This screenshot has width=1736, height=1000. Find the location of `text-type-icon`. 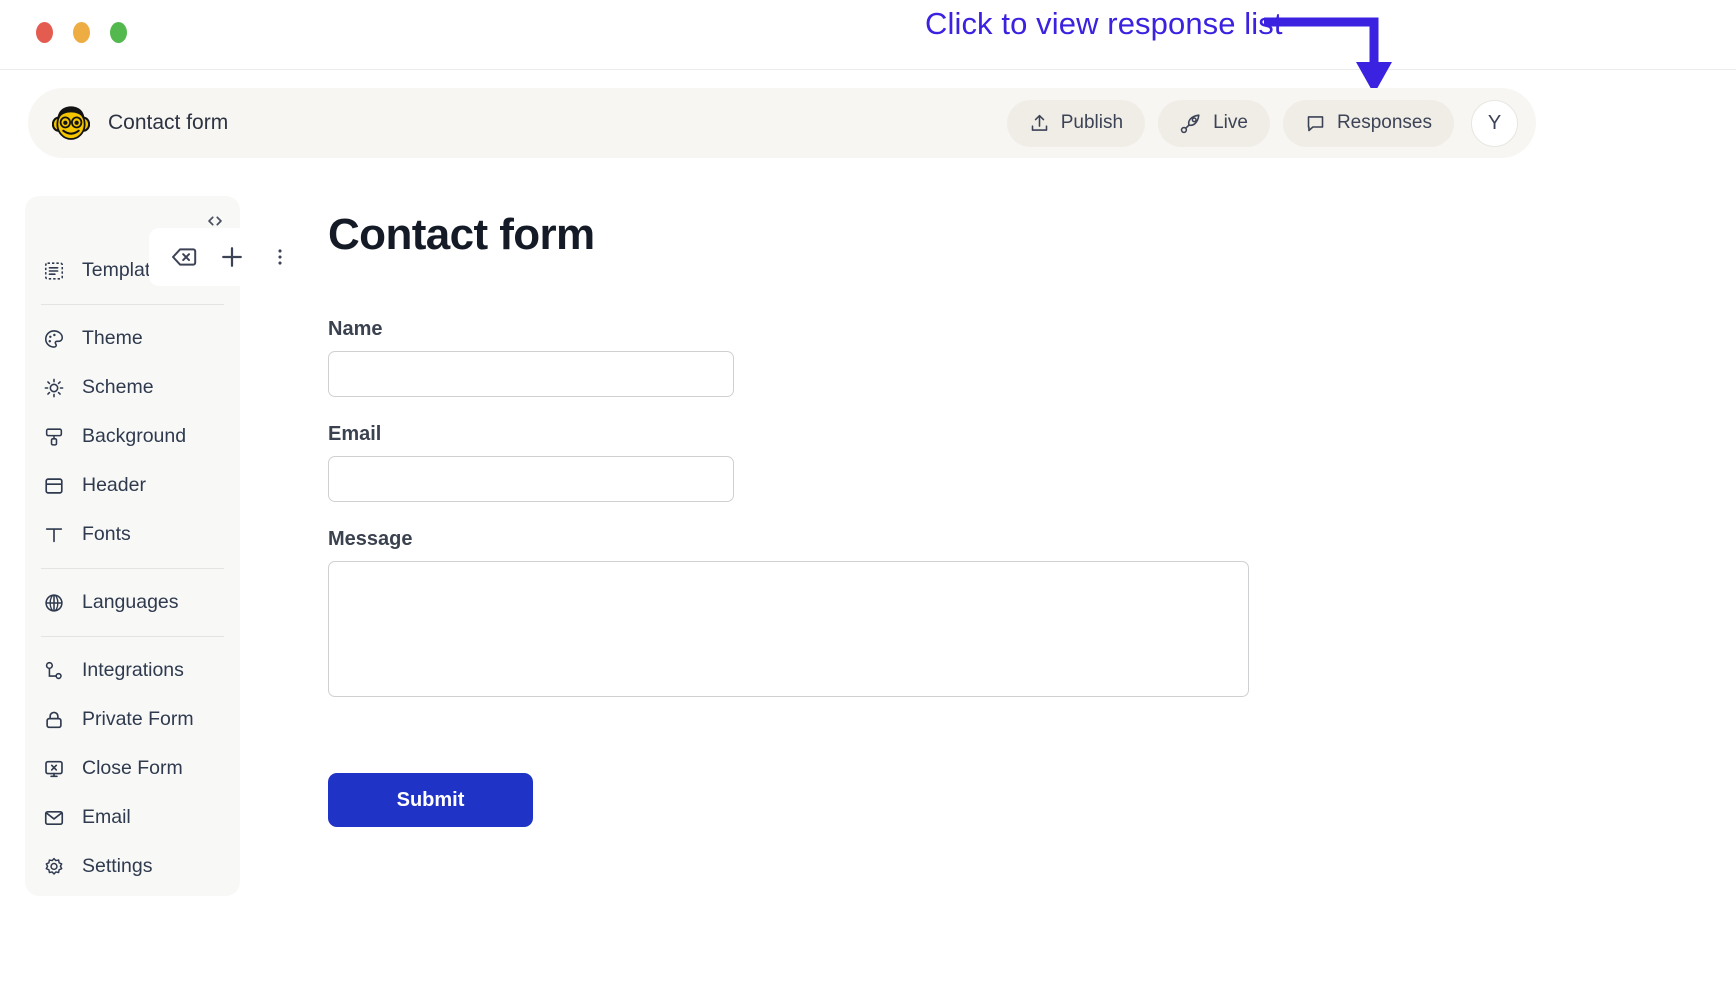

text-type-icon is located at coordinates (54, 534).